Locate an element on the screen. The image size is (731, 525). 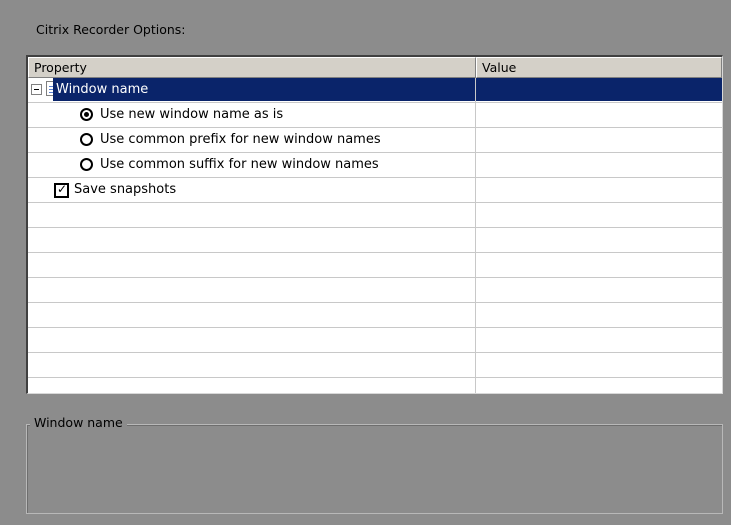
table-row-save-snapshots: ✓ Save snapshots is located at coordinates (375, 190).